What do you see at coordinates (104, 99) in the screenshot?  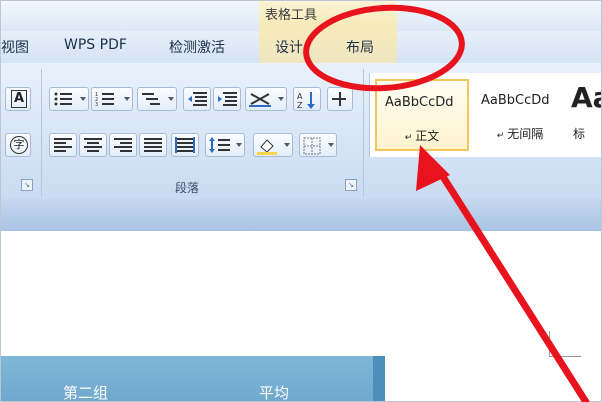 I see `numbering-icon: 1 2 3` at bounding box center [104, 99].